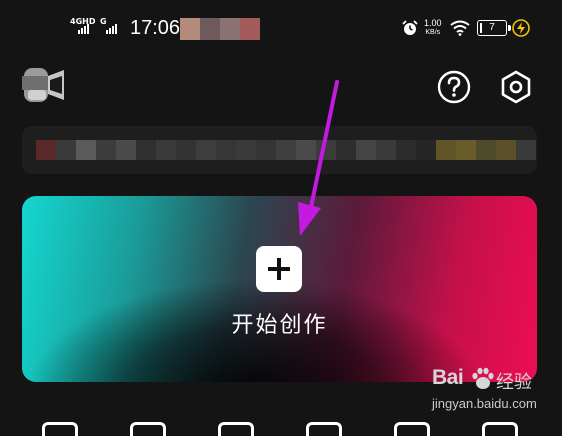  Describe the element at coordinates (433, 23) in the screenshot. I see `network-speed-value: 1.00` at that location.